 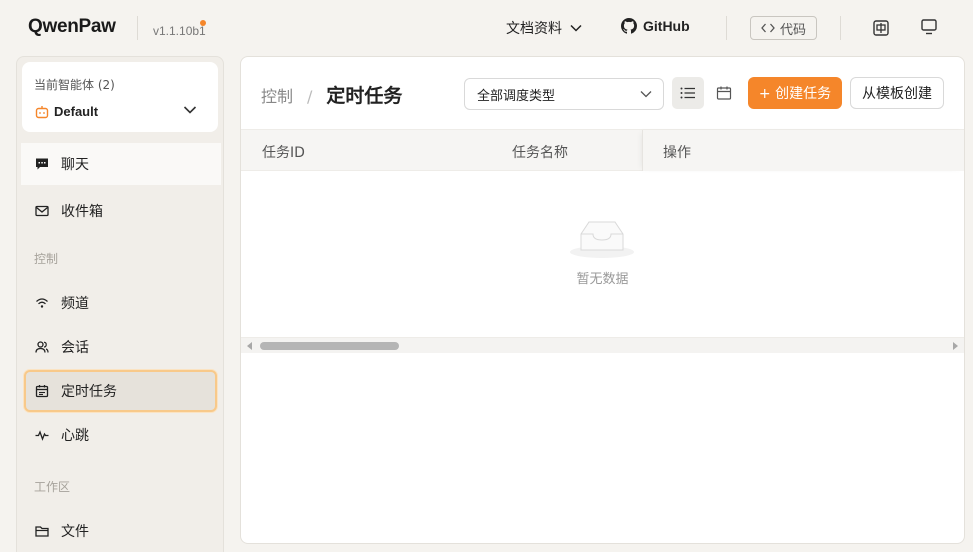 I want to click on folder-icon, so click(x=42, y=531).